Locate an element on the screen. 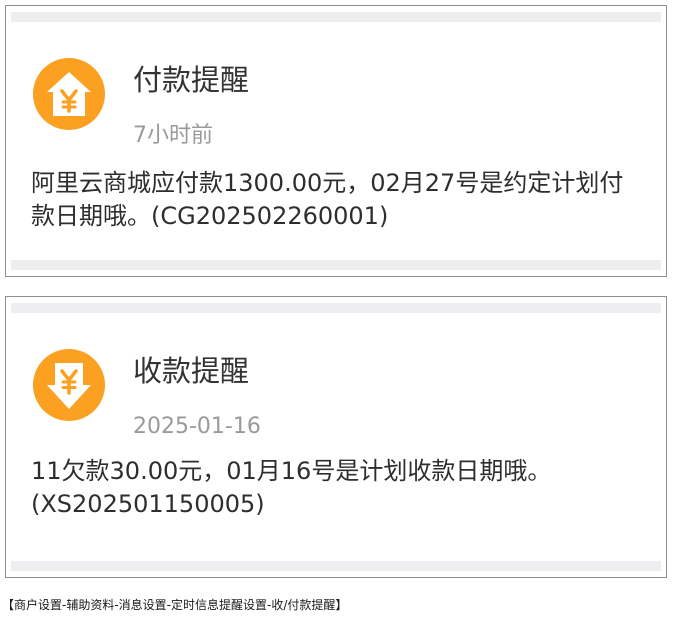  card-timestamp: 2025-01-16 is located at coordinates (197, 426).